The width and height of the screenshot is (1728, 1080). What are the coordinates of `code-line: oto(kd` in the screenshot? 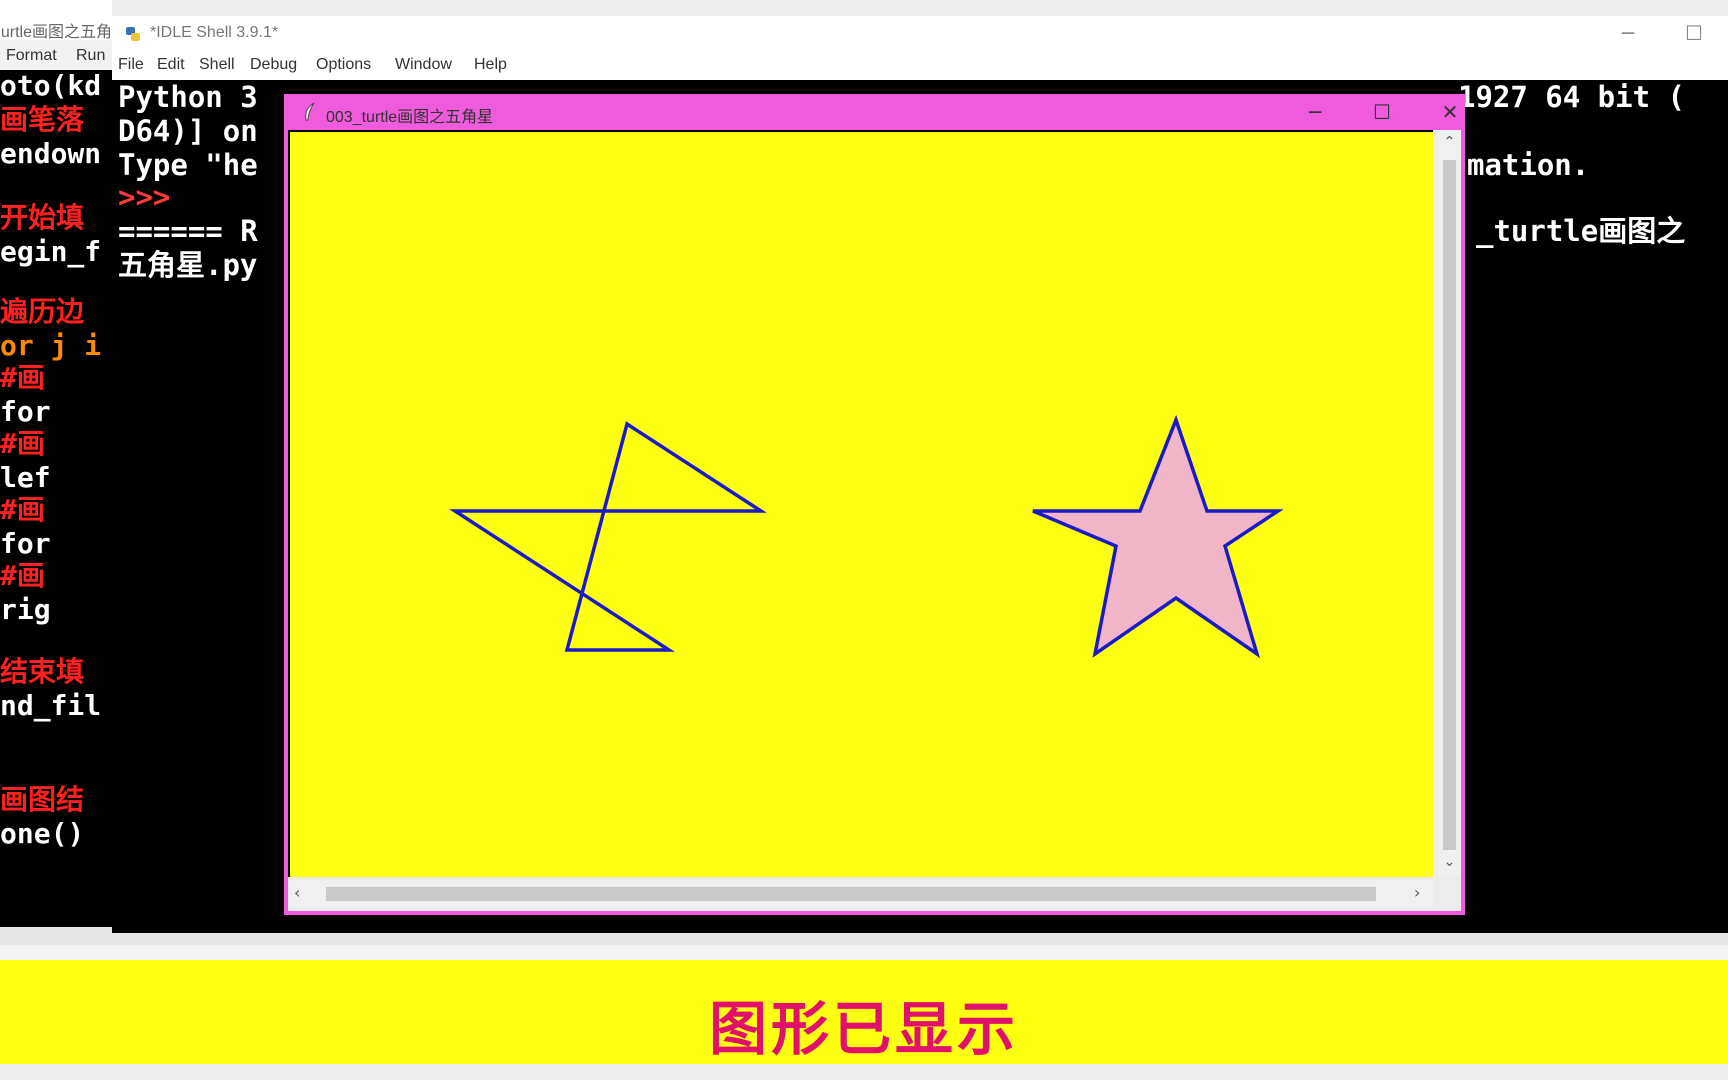 It's located at (51, 85).